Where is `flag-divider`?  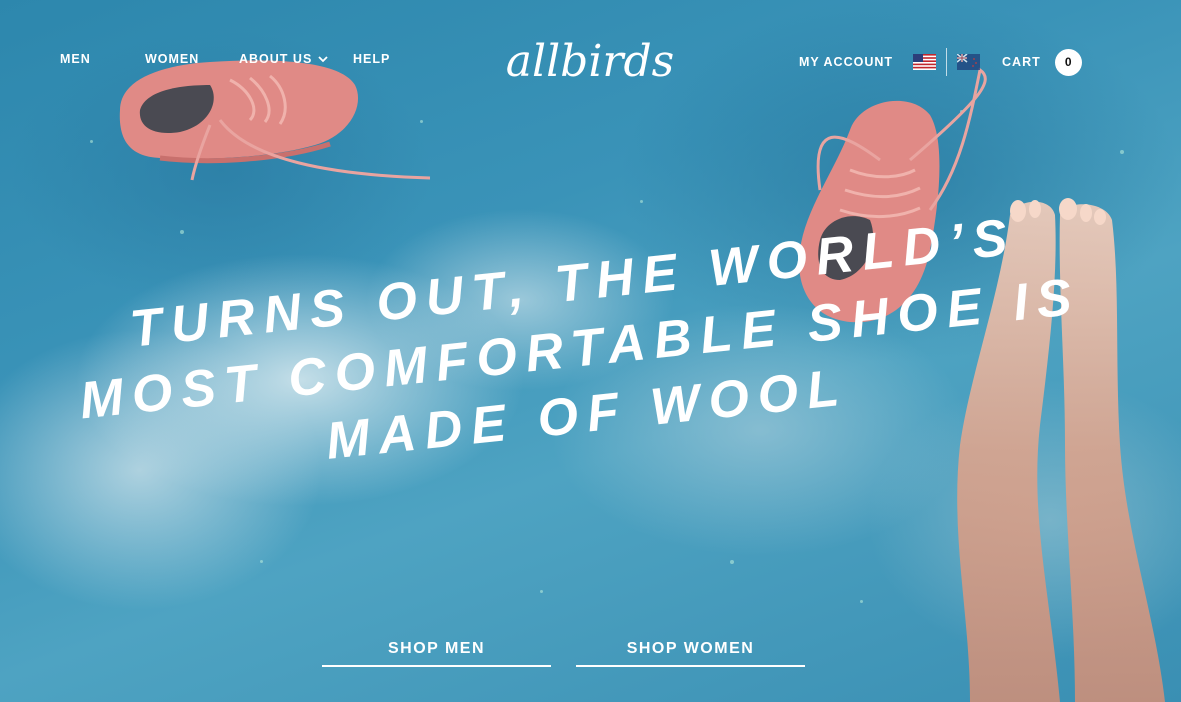
flag-divider is located at coordinates (947, 62).